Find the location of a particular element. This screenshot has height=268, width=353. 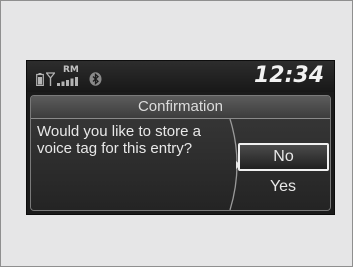

option-no: No is located at coordinates (283, 157).